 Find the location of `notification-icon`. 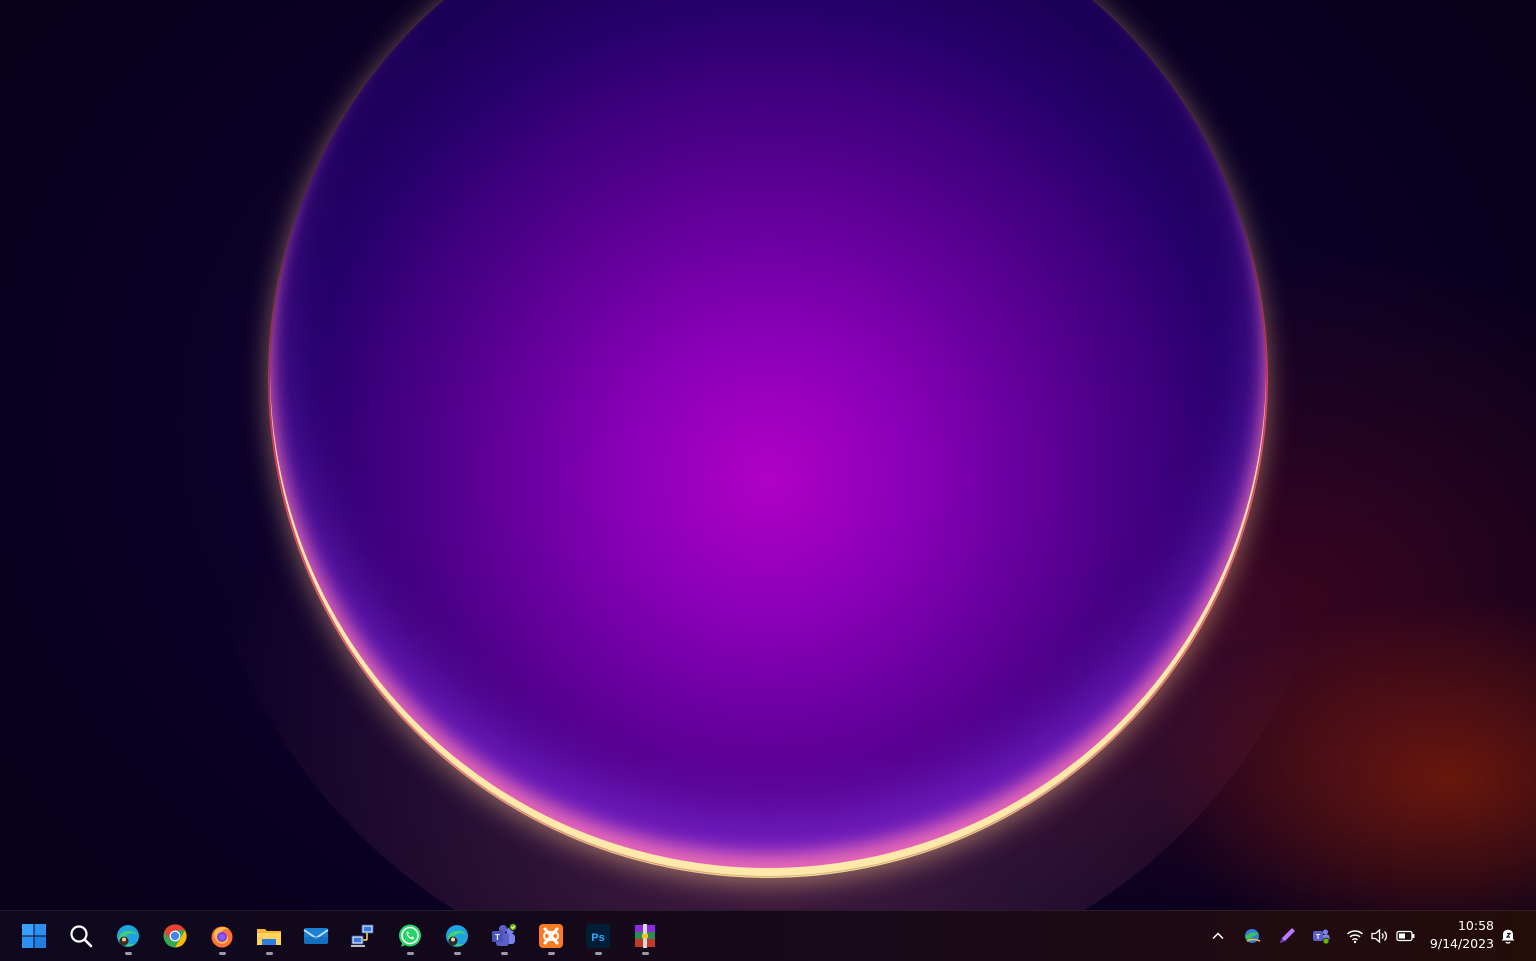

notification-icon is located at coordinates (1508, 936).